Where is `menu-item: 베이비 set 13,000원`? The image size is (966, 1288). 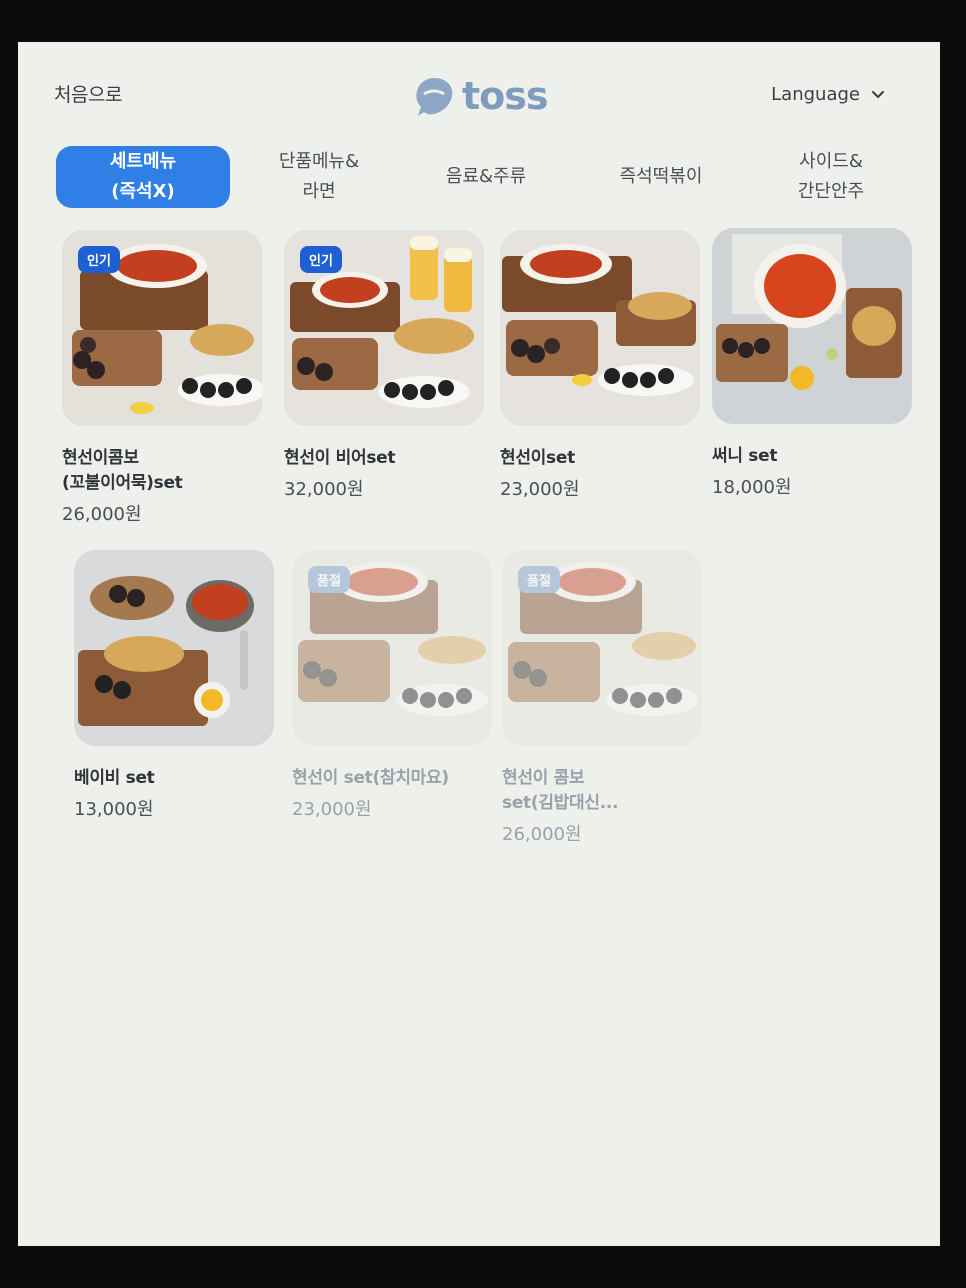 menu-item: 베이비 set 13,000원 is located at coordinates (174, 685).